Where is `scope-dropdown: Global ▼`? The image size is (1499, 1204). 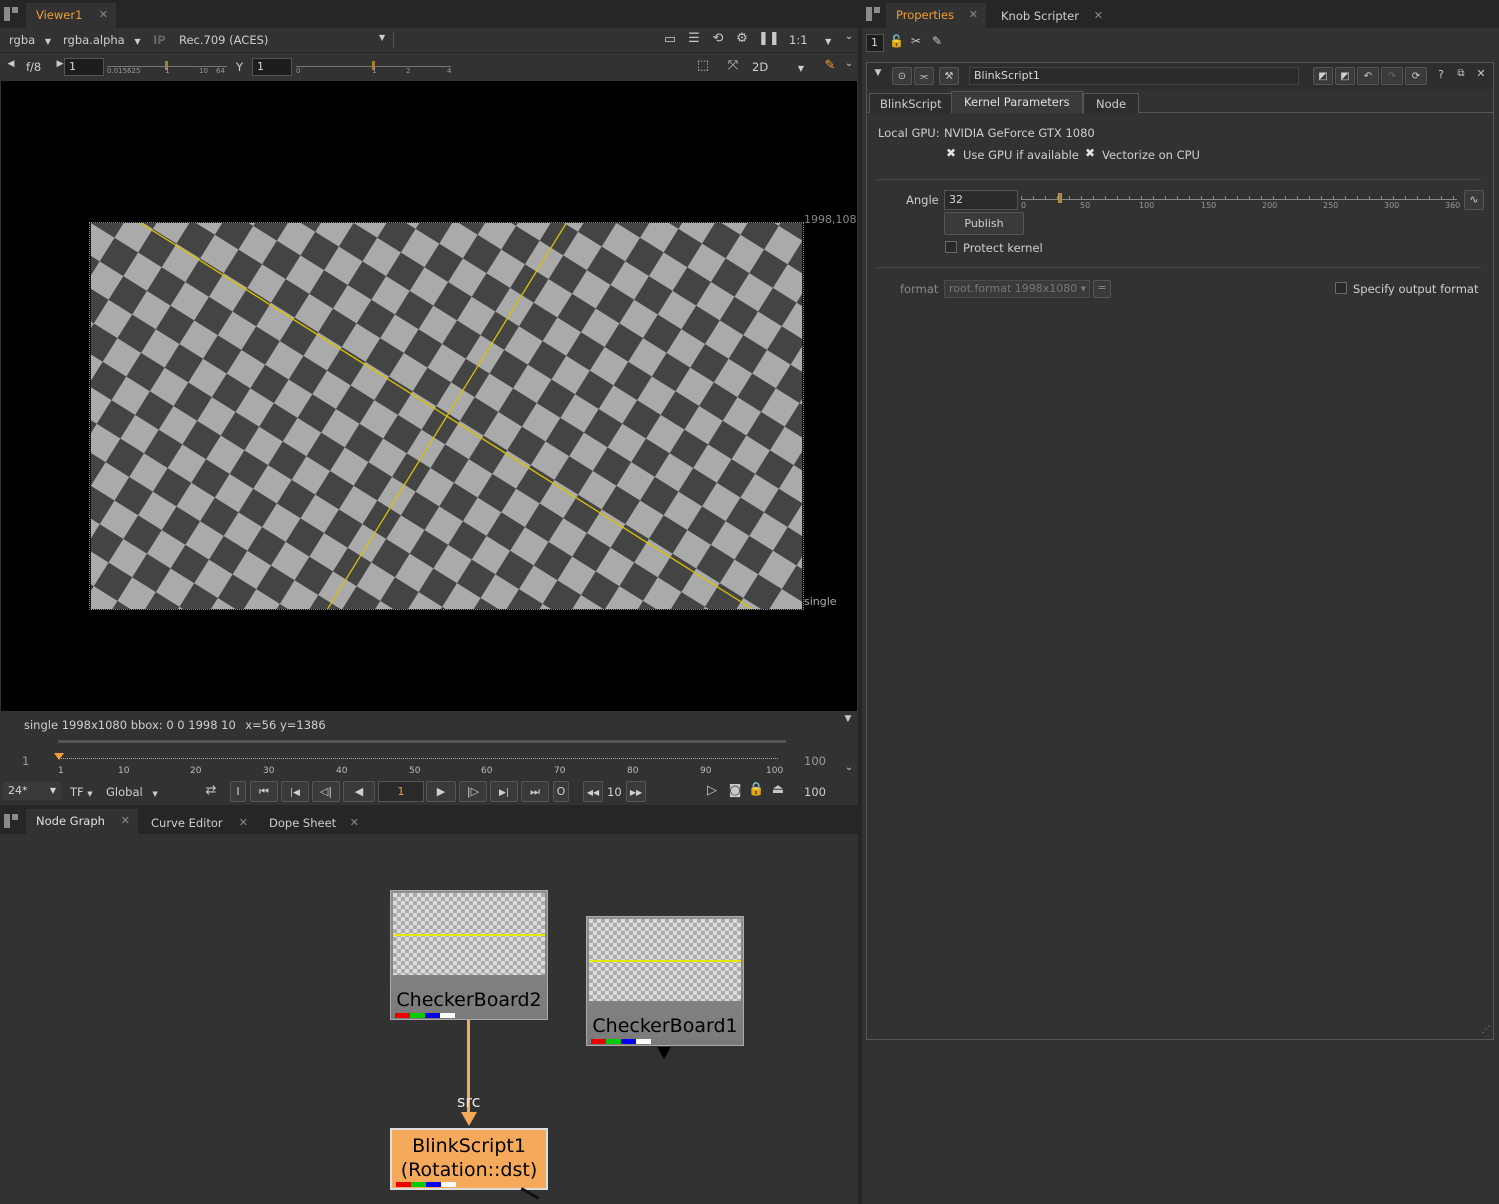 scope-dropdown: Global ▼ is located at coordinates (132, 792).